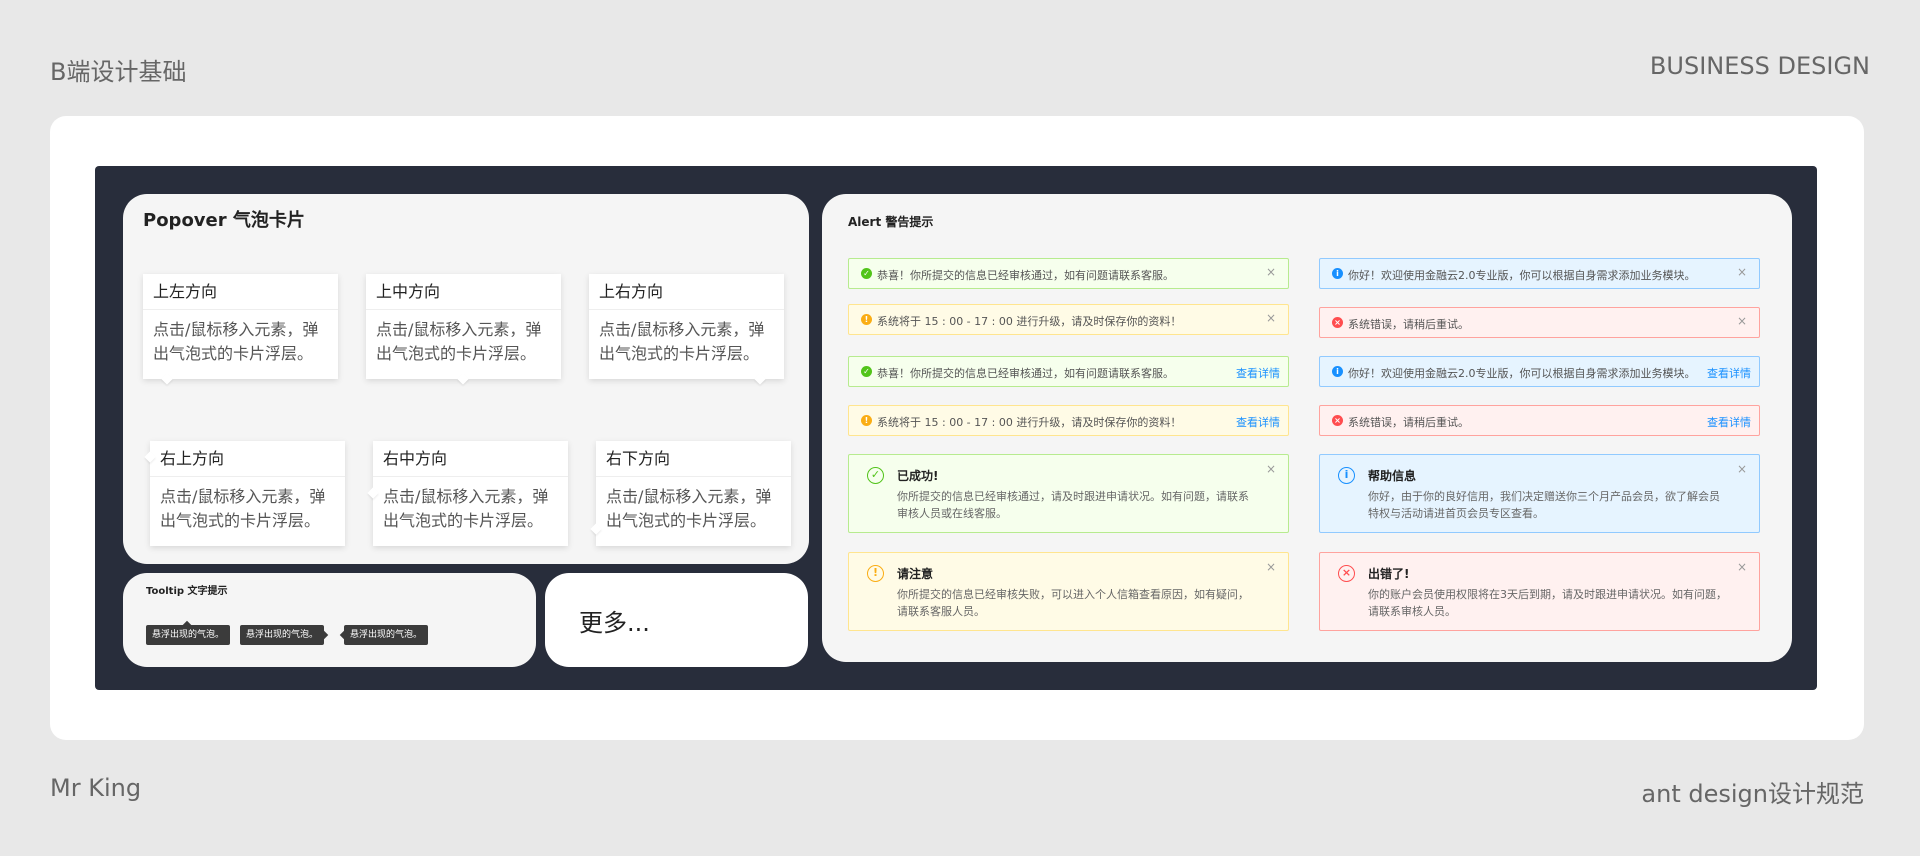 The height and width of the screenshot is (856, 1920). Describe the element at coordinates (1073, 603) in the screenshot. I see `alert-description: 你所提交的信息已经审核失败，可以进入个人信箱查看原因，如有疑问，请联系客服人员。` at that location.